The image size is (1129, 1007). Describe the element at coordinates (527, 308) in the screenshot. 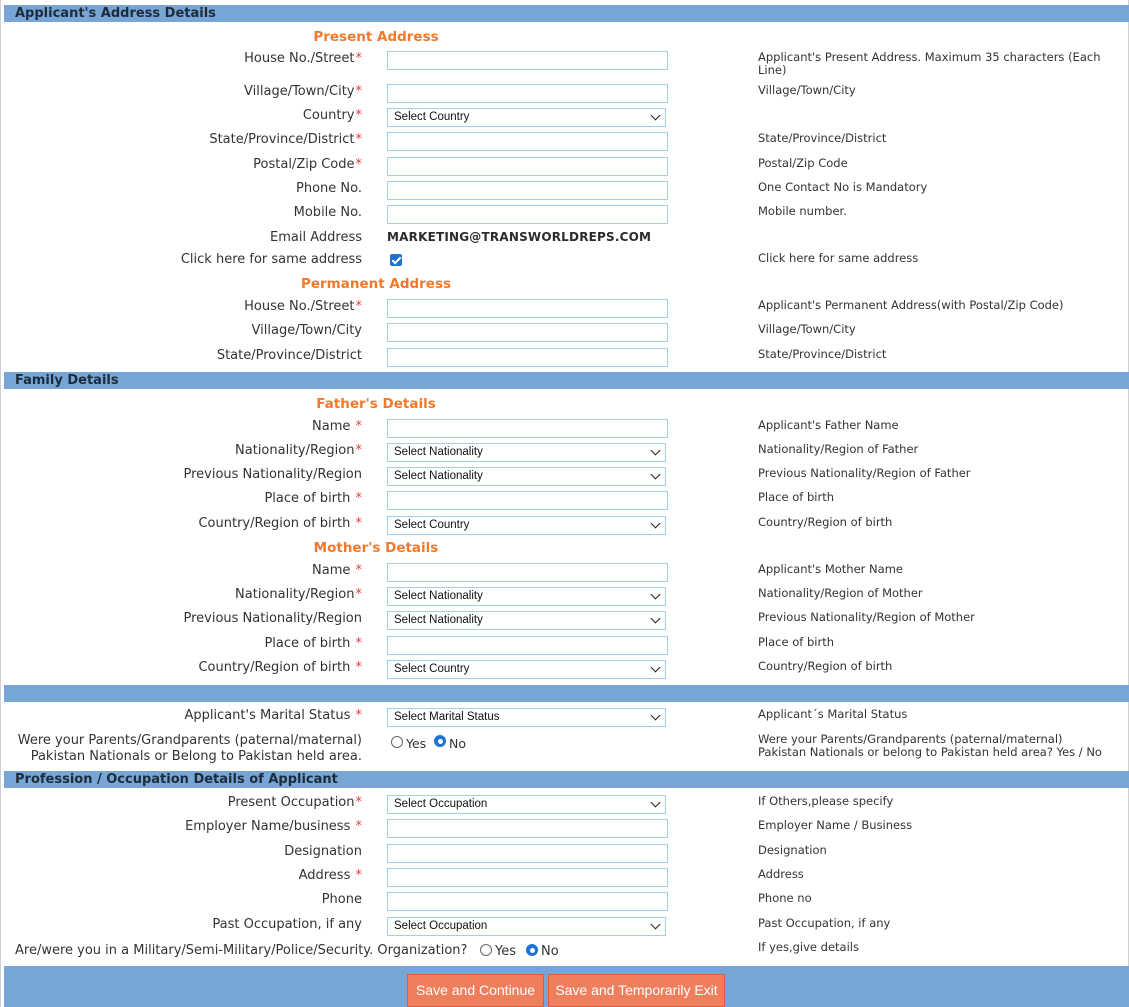

I see `permanent-house-street-input` at that location.